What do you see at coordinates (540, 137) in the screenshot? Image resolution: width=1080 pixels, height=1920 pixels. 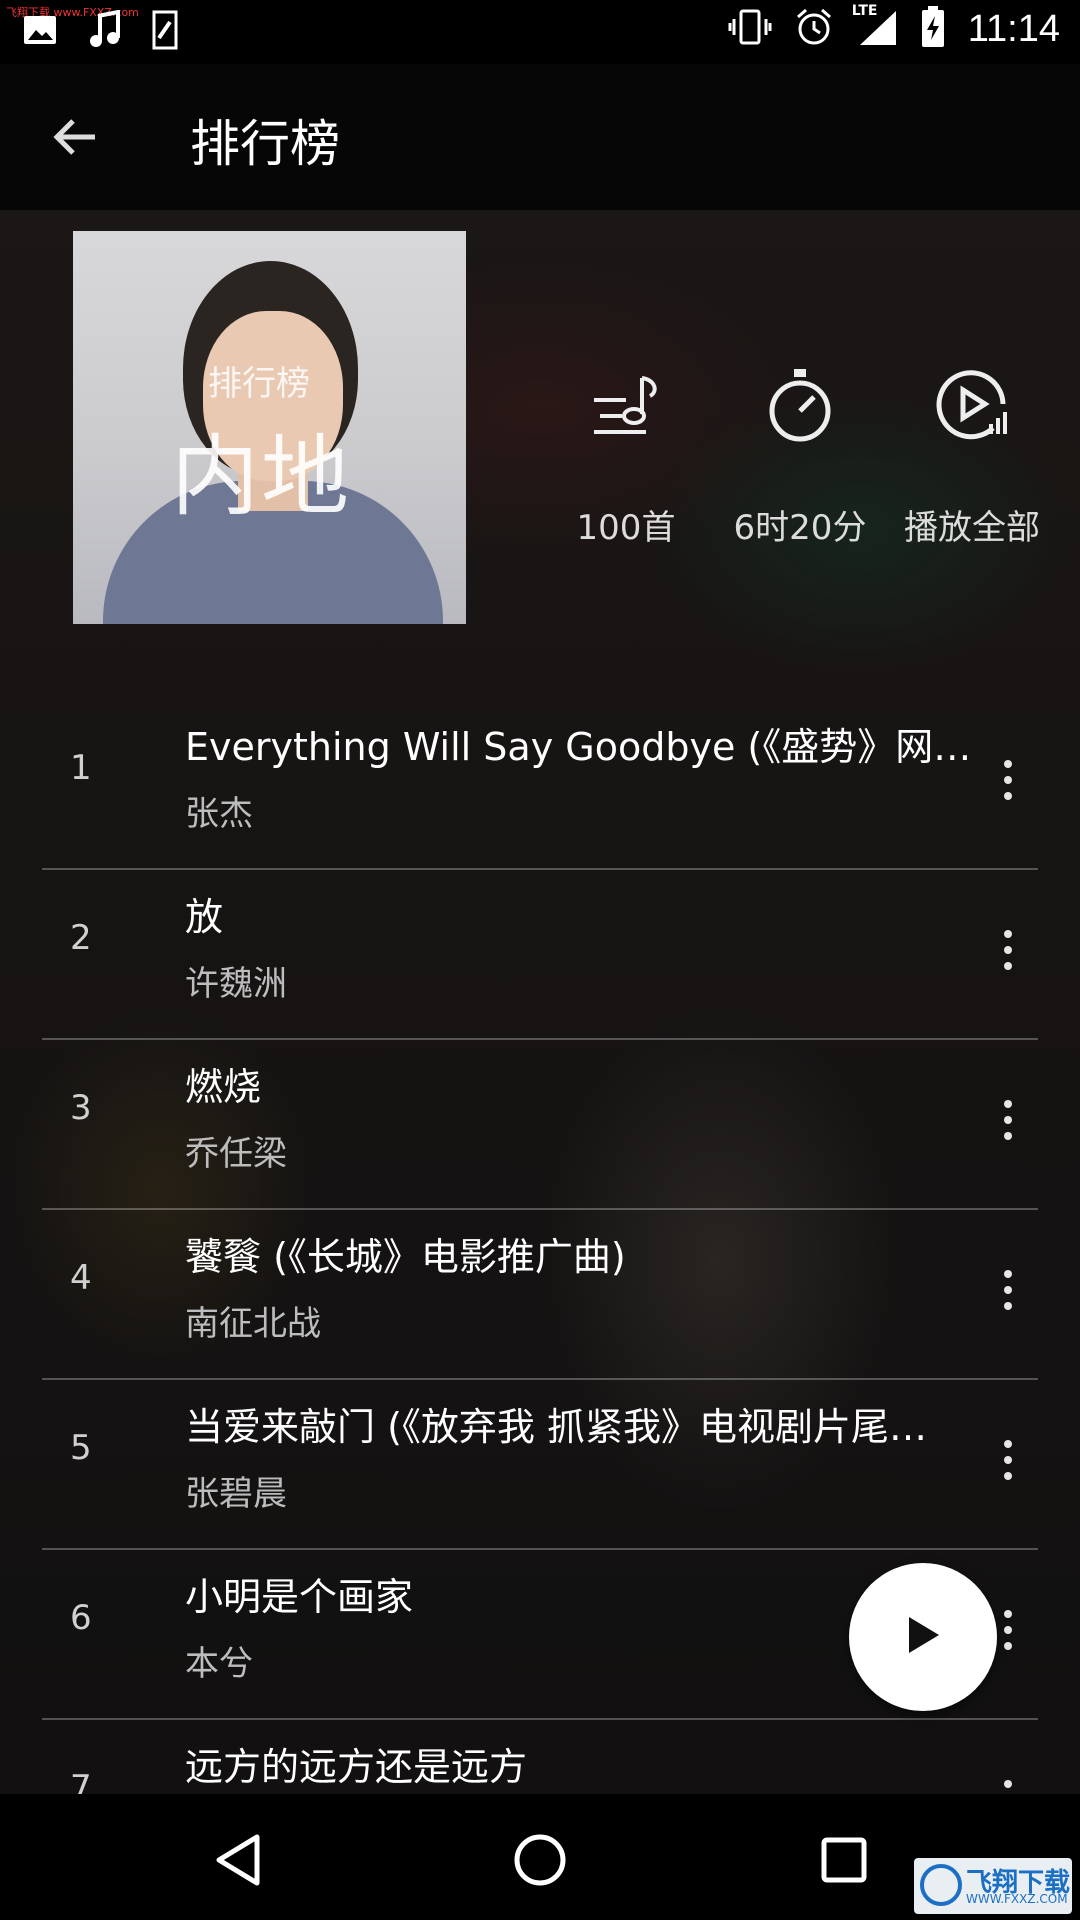 I see `app-bar: 排行榜` at bounding box center [540, 137].